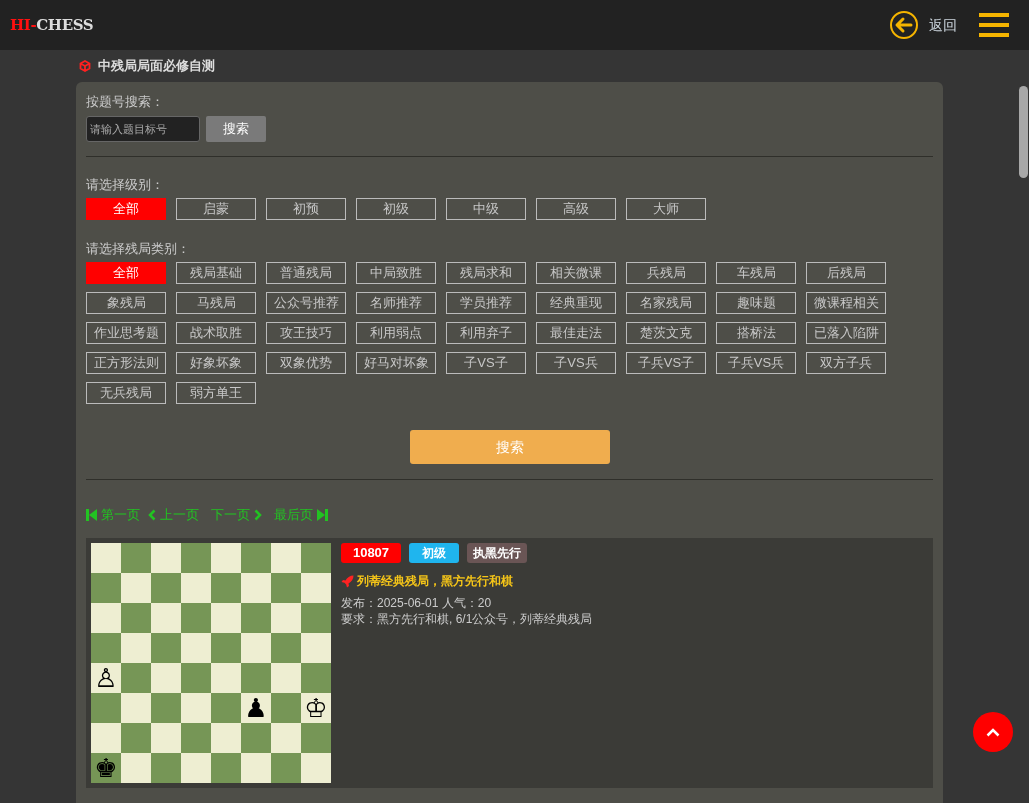  I want to click on logo: HI-CHESS, so click(52, 25).